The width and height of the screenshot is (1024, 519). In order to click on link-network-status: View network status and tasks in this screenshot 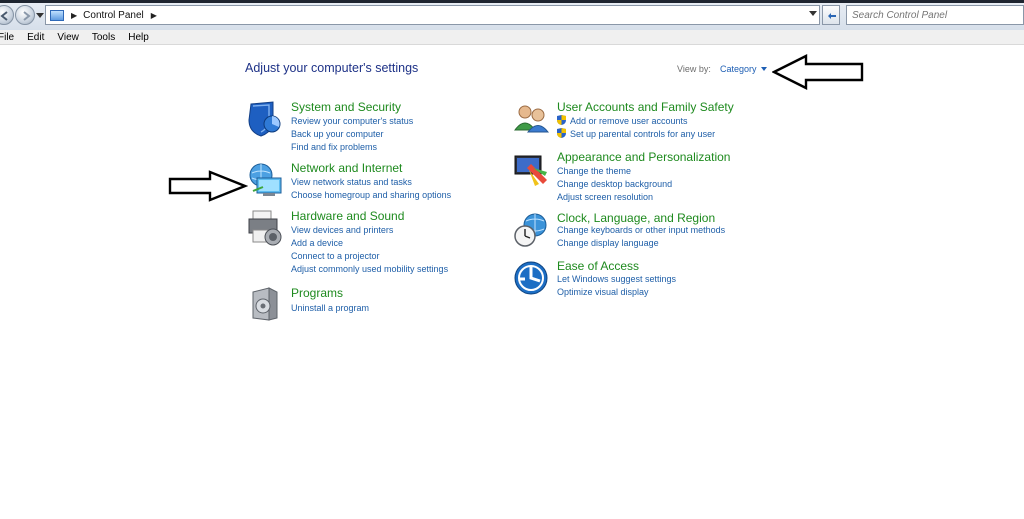, I will do `click(351, 182)`.